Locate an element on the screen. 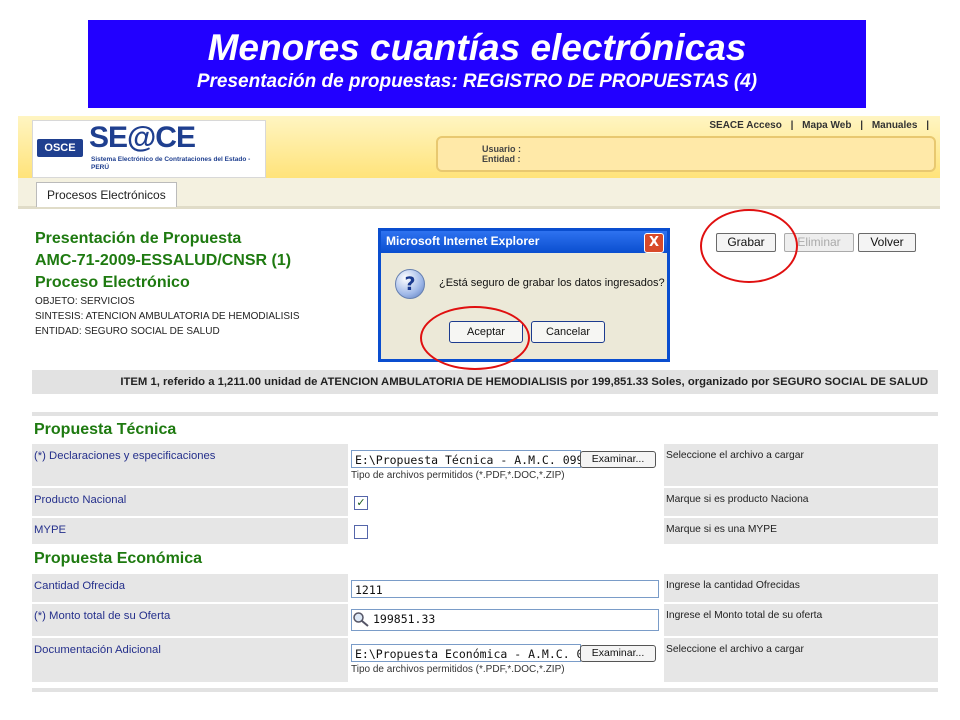  monto-cell: 199851.33 is located at coordinates (506, 620).